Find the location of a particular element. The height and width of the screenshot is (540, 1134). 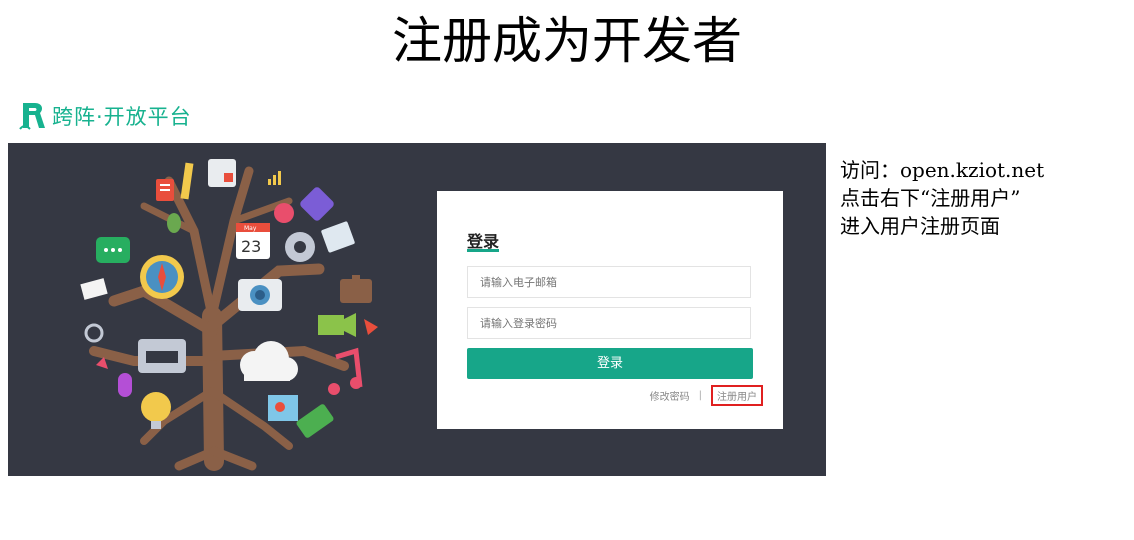

leaf-icon is located at coordinates (174, 223).